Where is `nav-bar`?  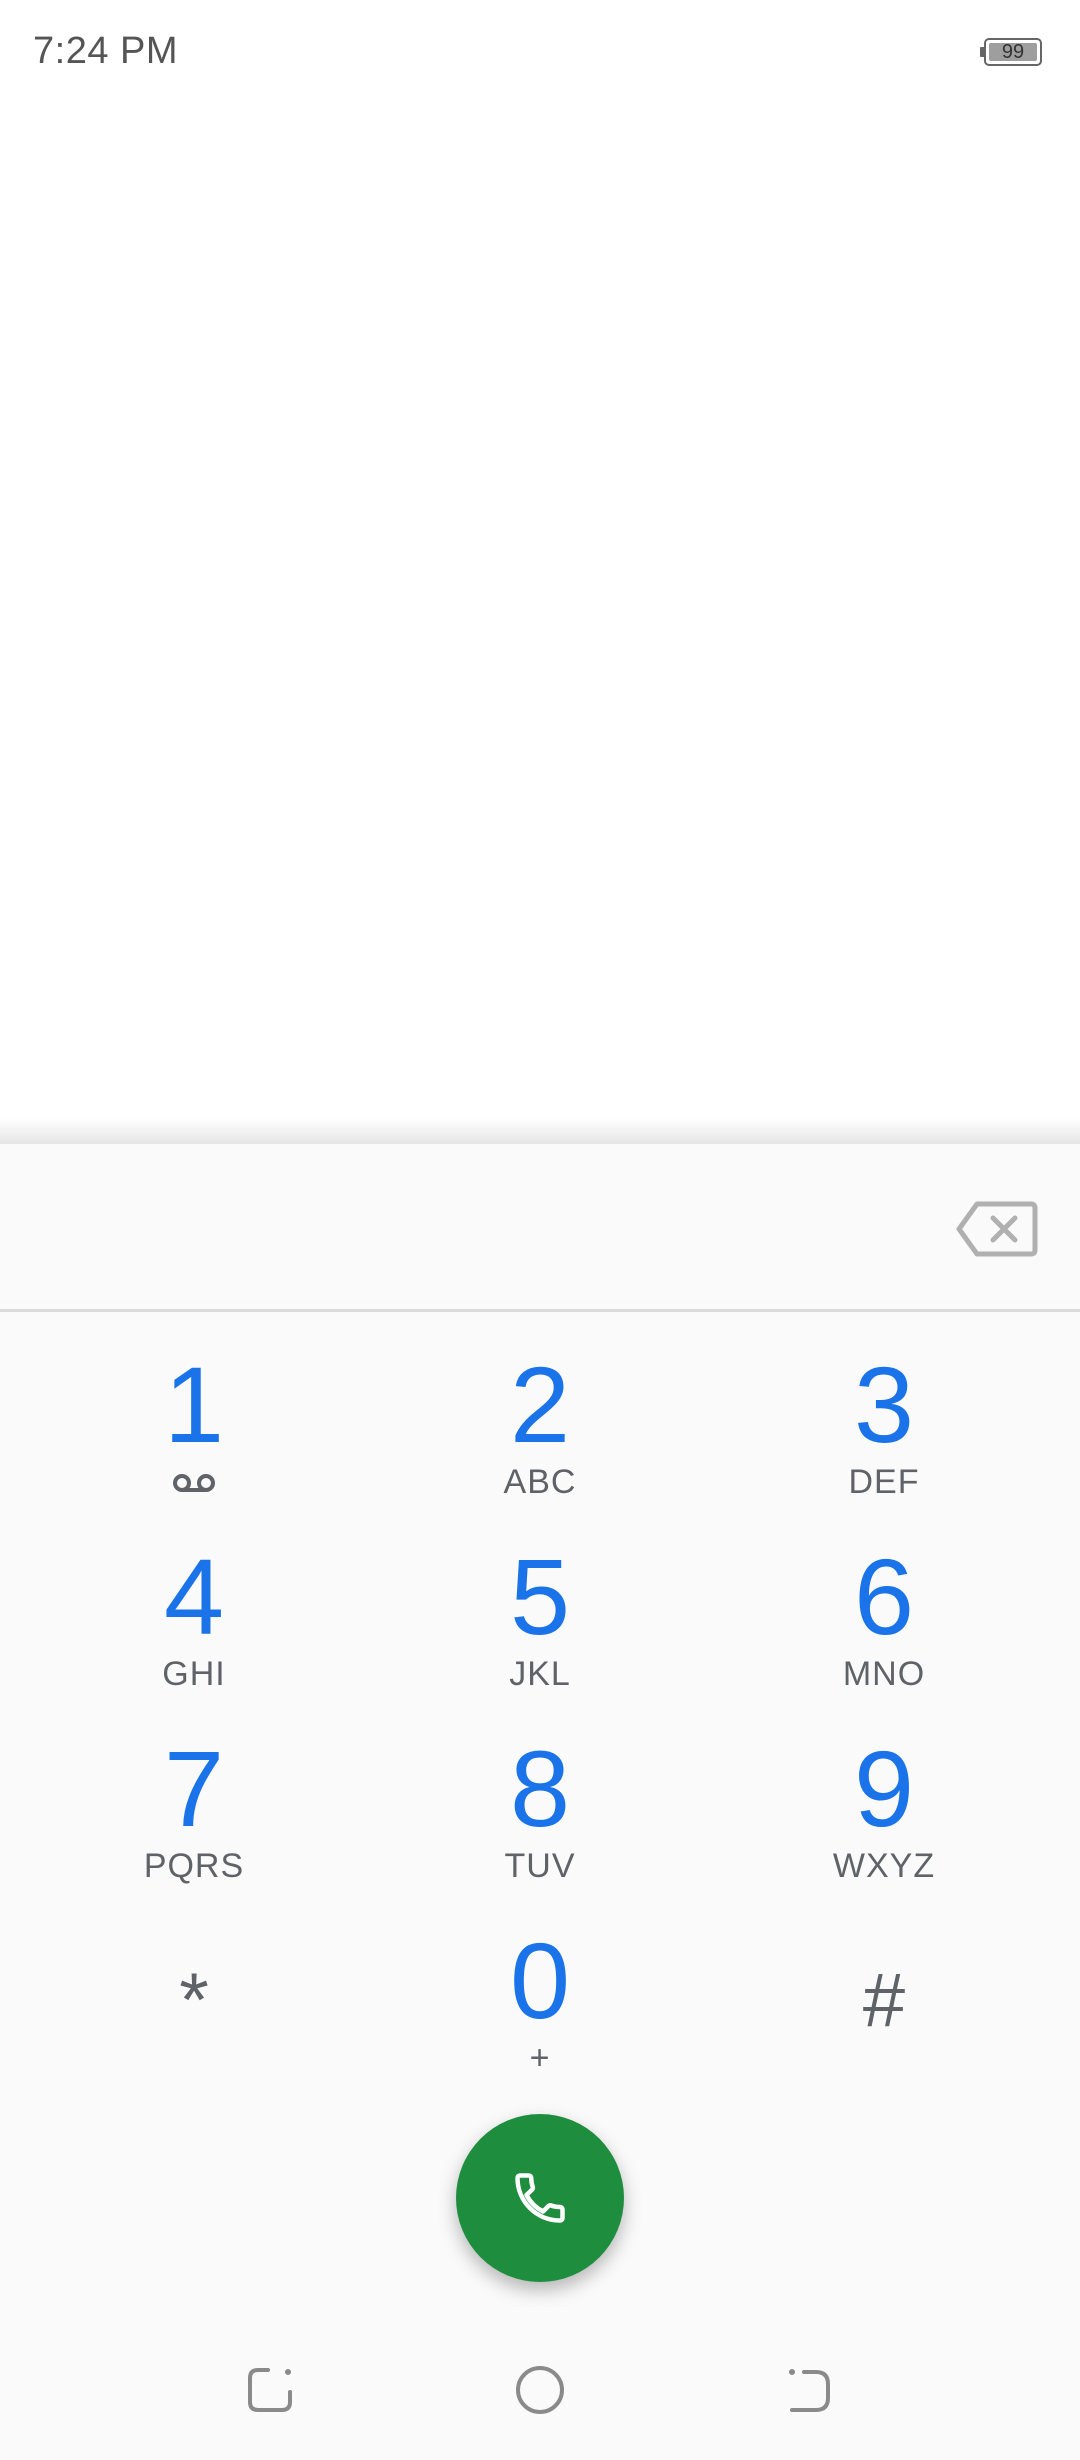 nav-bar is located at coordinates (540, 2390).